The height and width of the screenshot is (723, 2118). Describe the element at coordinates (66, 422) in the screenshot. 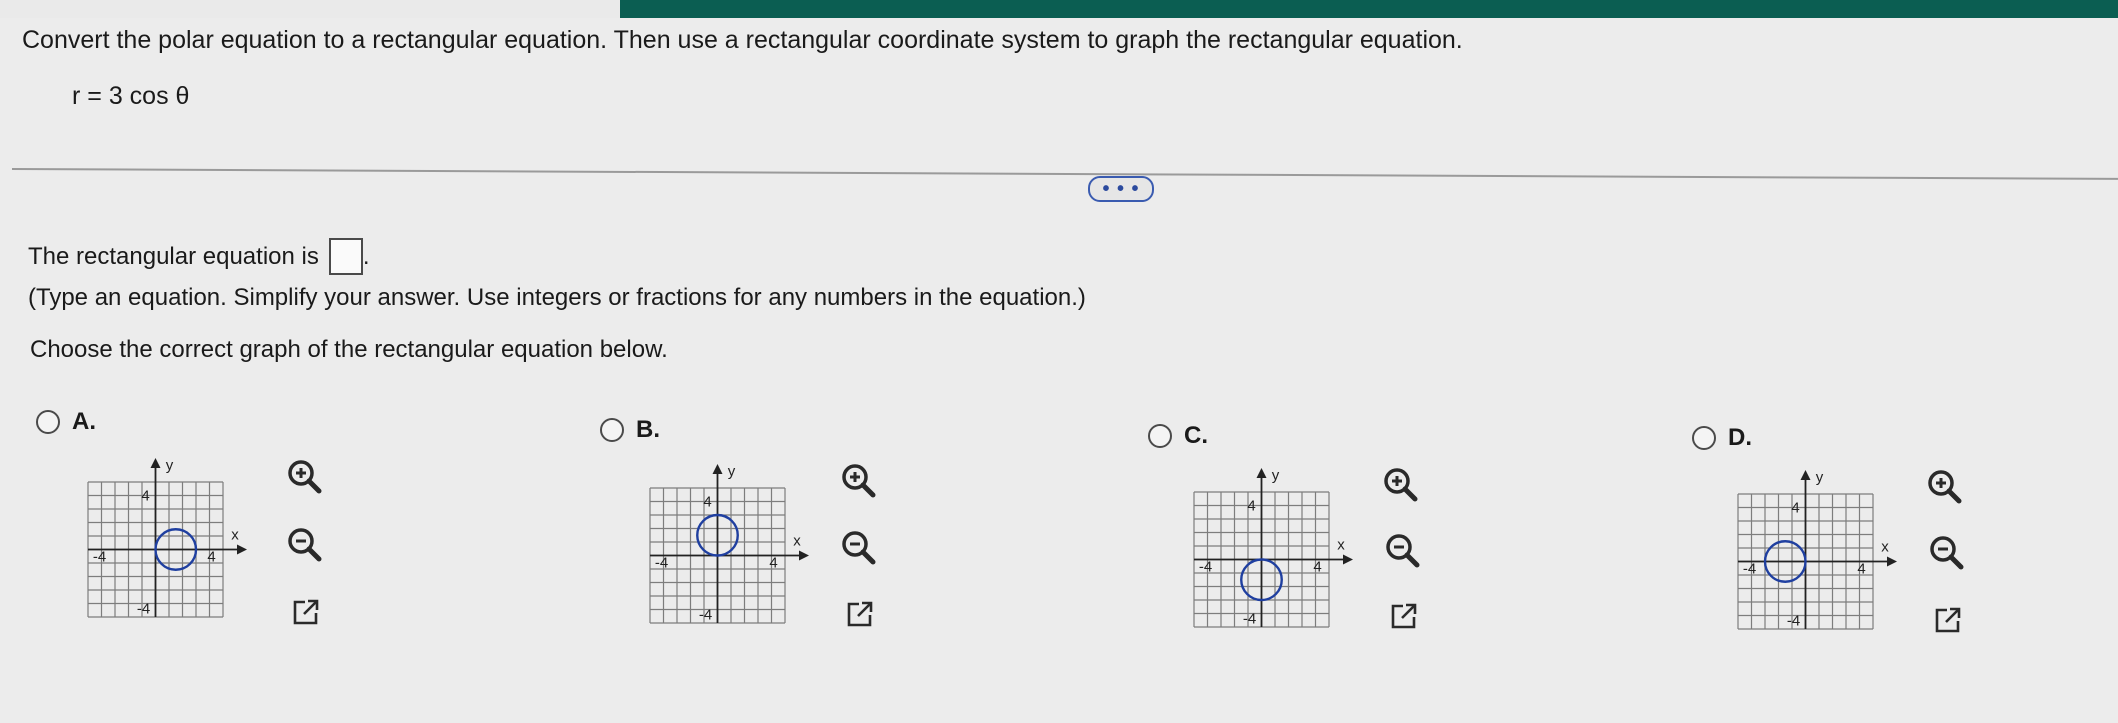

I see `option-a: A.` at that location.